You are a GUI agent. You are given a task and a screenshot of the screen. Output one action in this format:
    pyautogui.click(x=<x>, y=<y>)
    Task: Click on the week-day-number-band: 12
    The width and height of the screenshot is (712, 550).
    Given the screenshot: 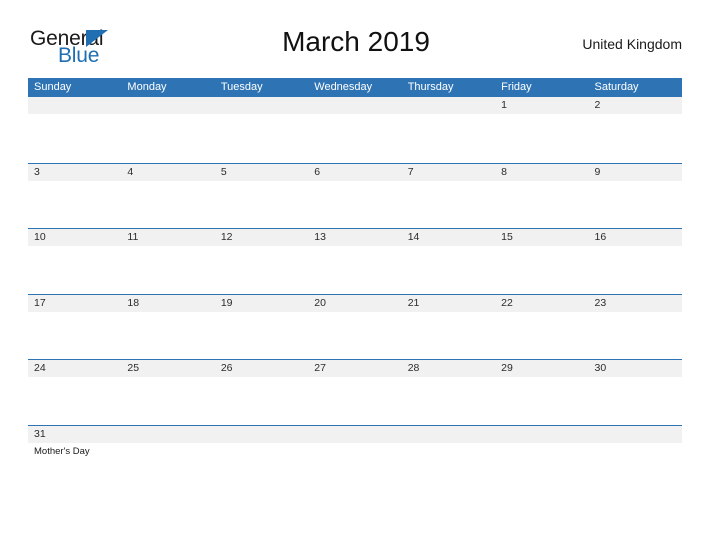 What is the action you would take?
    pyautogui.click(x=355, y=105)
    